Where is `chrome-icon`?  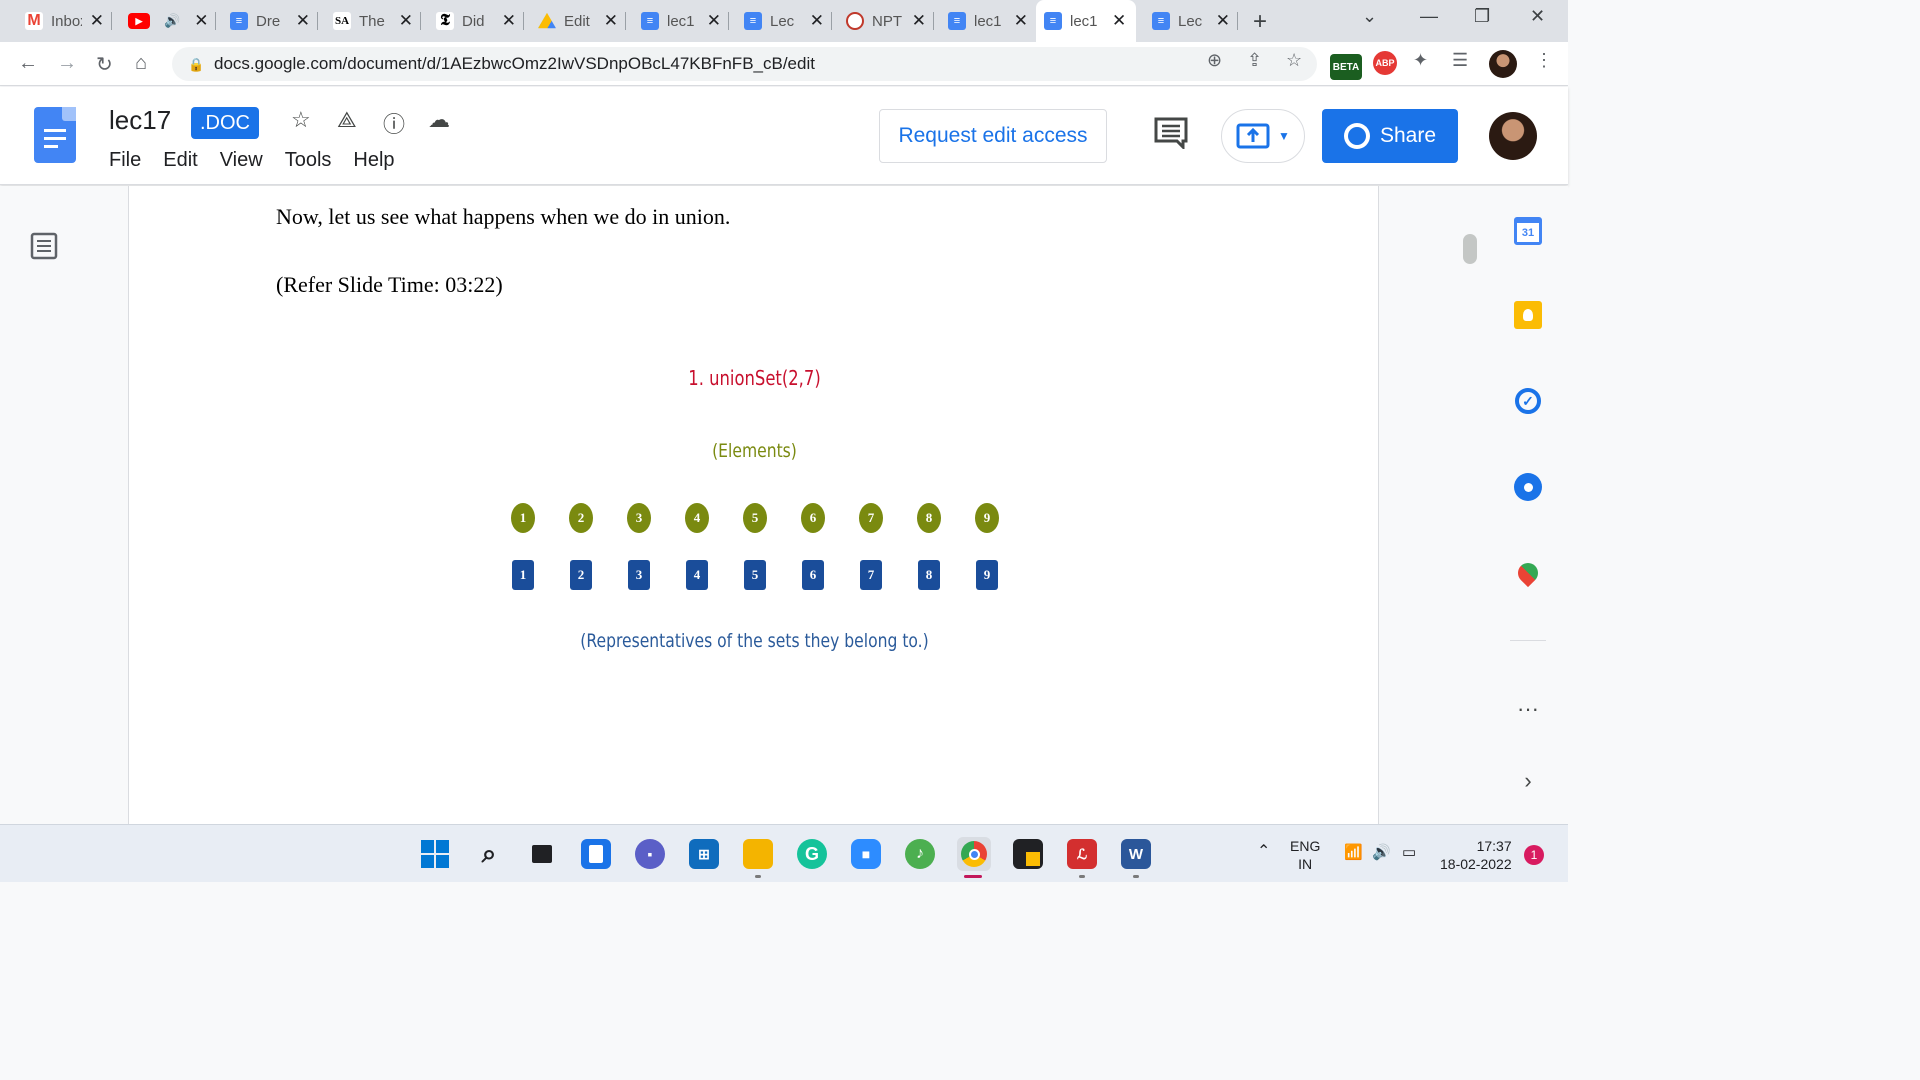 chrome-icon is located at coordinates (974, 854).